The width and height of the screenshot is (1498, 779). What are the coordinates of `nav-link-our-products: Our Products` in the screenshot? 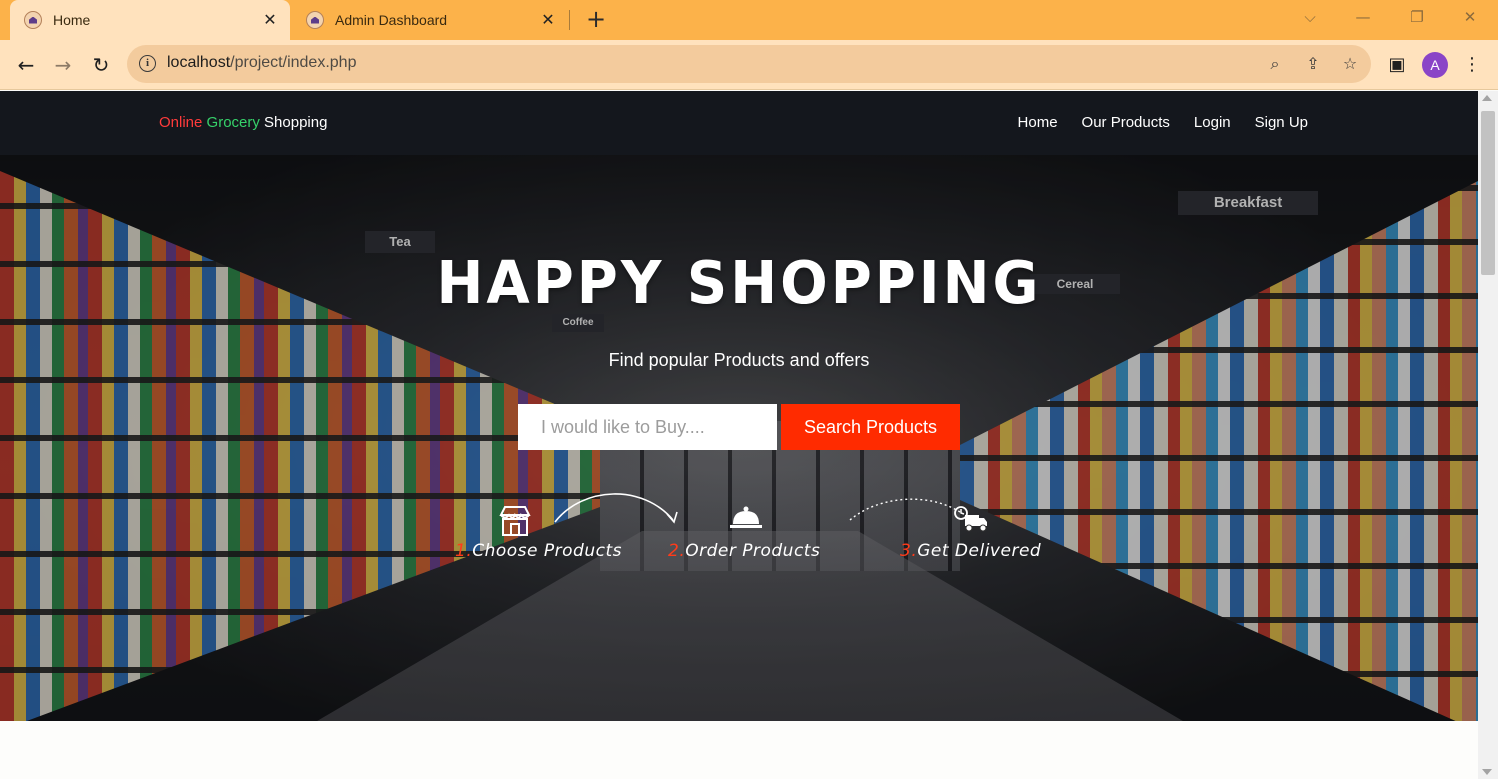 It's located at (1126, 122).